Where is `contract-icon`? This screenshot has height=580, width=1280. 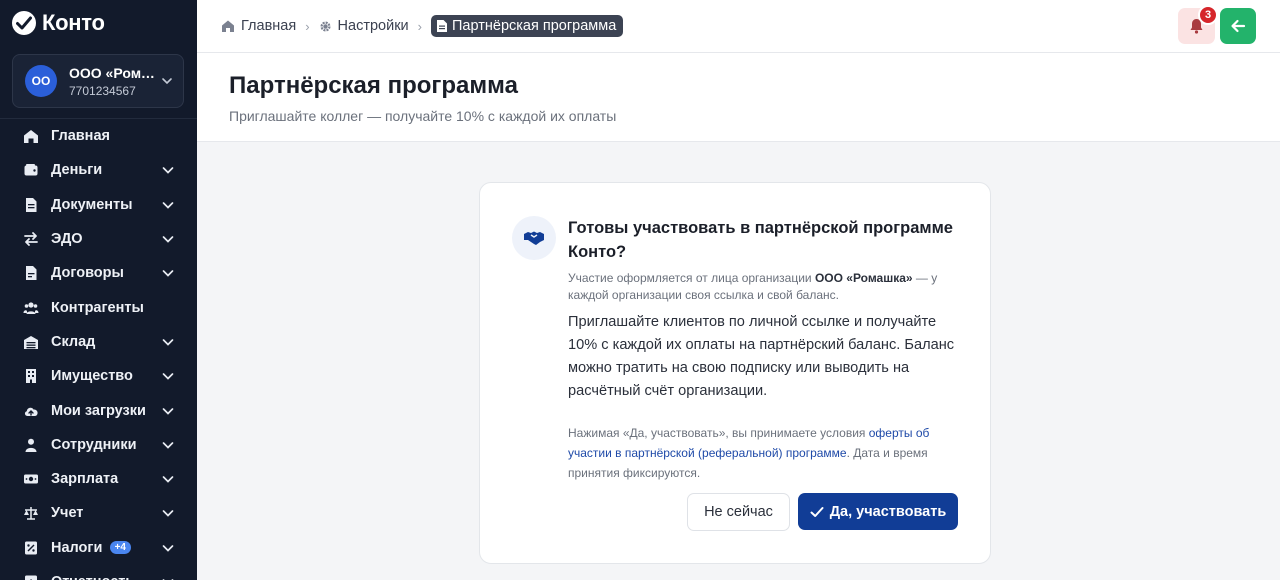 contract-icon is located at coordinates (31, 273).